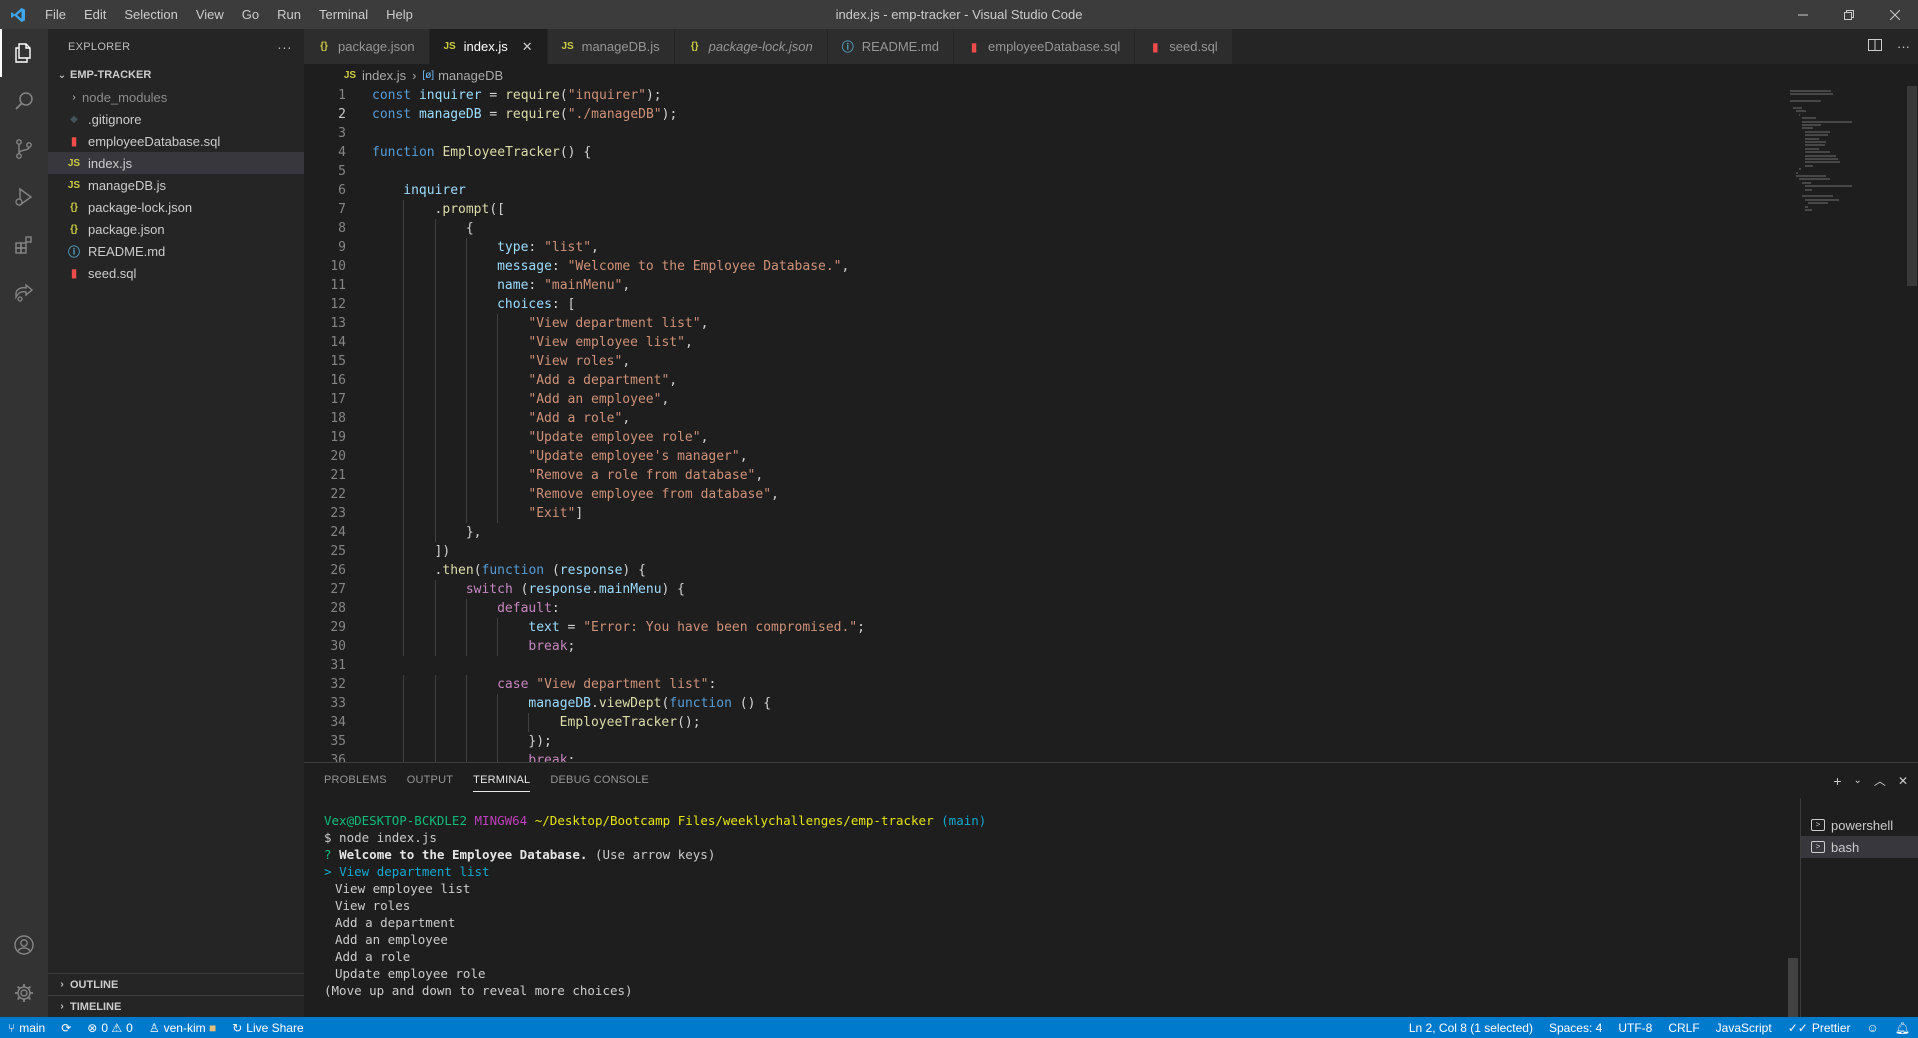 Image resolution: width=1918 pixels, height=1038 pixels. I want to click on maximize-panel-icon: ︿, so click(1880, 780).